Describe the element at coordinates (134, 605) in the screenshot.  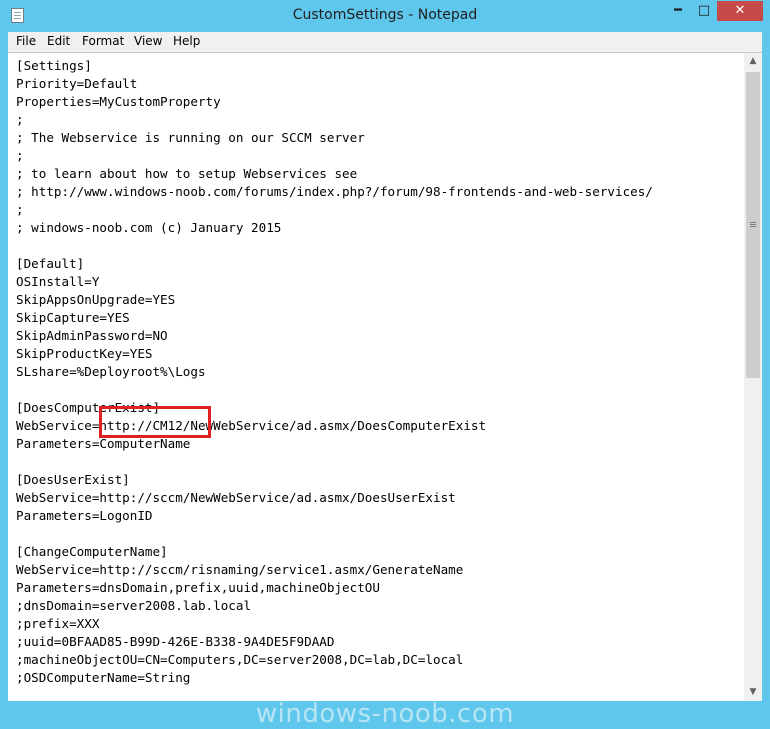
I see `text-line: ;dnsDomain=server2008.lab.local` at that location.